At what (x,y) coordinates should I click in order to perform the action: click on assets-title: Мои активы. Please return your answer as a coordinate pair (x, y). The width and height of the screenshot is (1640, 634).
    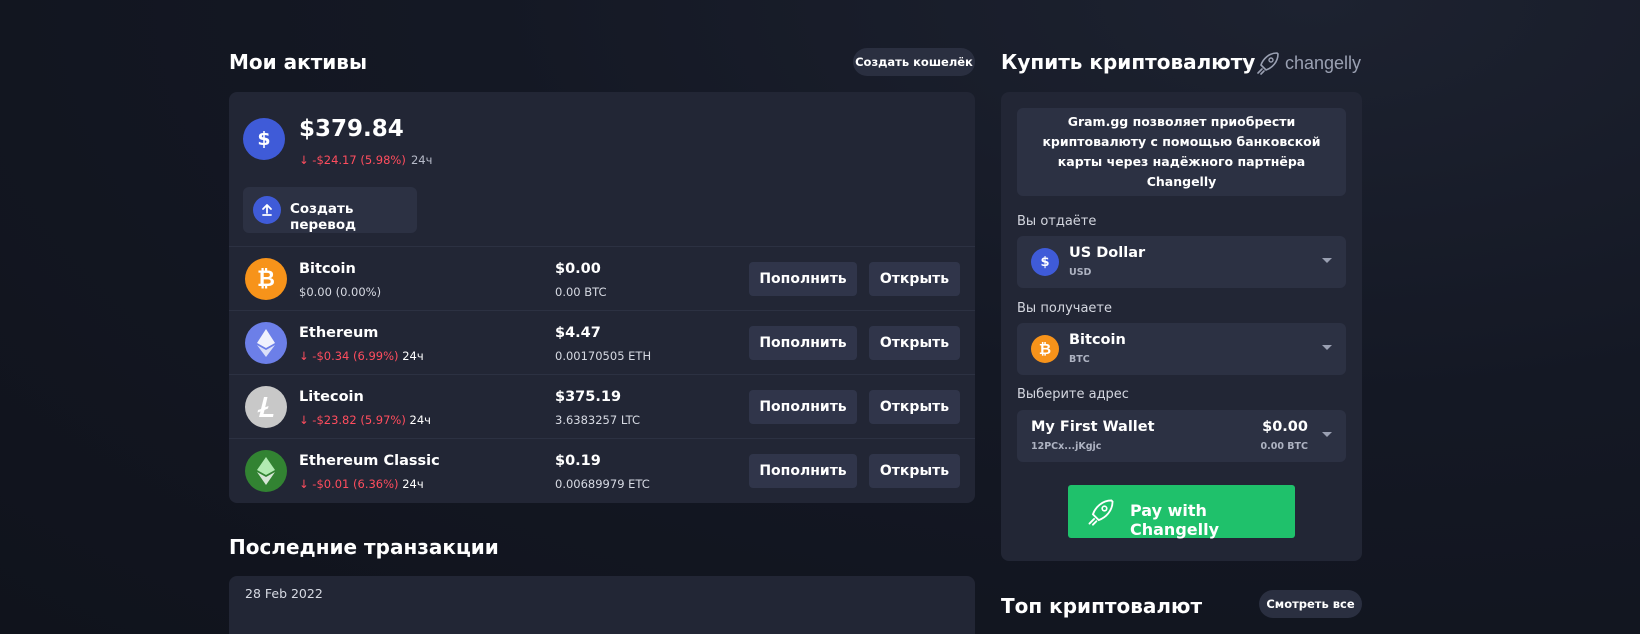
    Looking at the image, I should click on (298, 62).